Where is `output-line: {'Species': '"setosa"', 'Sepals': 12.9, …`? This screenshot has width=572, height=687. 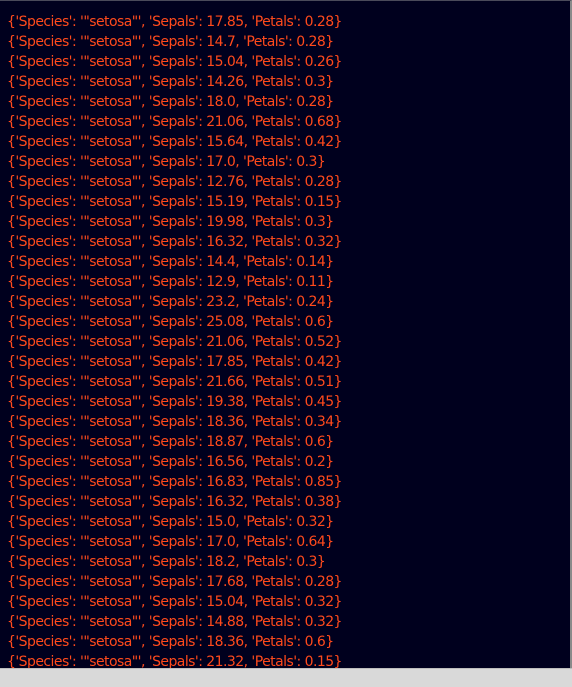
output-line: {'Species': '"setosa"', 'Sepals': 12.9, … is located at coordinates (170, 282).